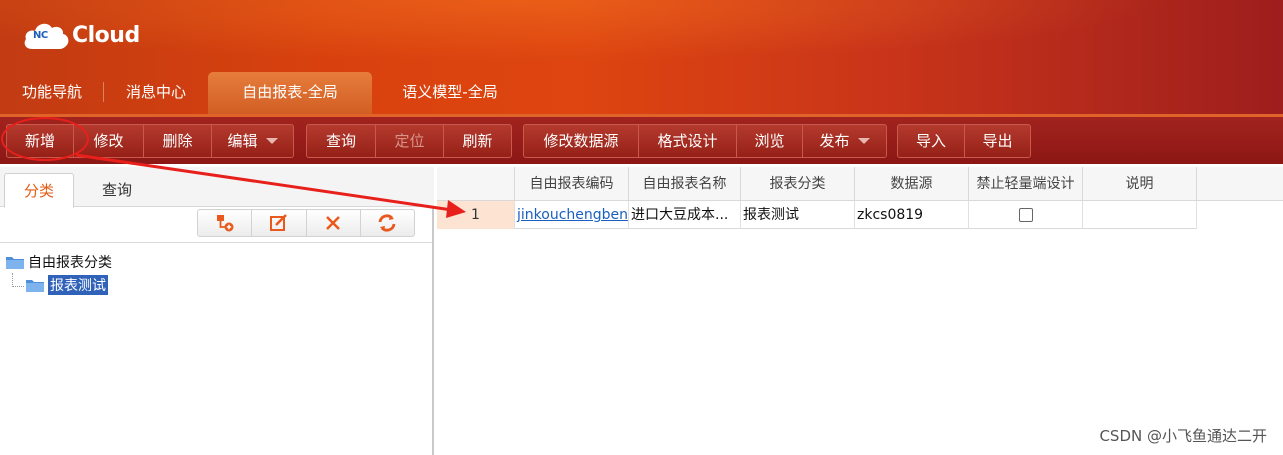 This screenshot has height=455, width=1283. Describe the element at coordinates (477, 141) in the screenshot. I see `refresh-button: 刷新` at that location.